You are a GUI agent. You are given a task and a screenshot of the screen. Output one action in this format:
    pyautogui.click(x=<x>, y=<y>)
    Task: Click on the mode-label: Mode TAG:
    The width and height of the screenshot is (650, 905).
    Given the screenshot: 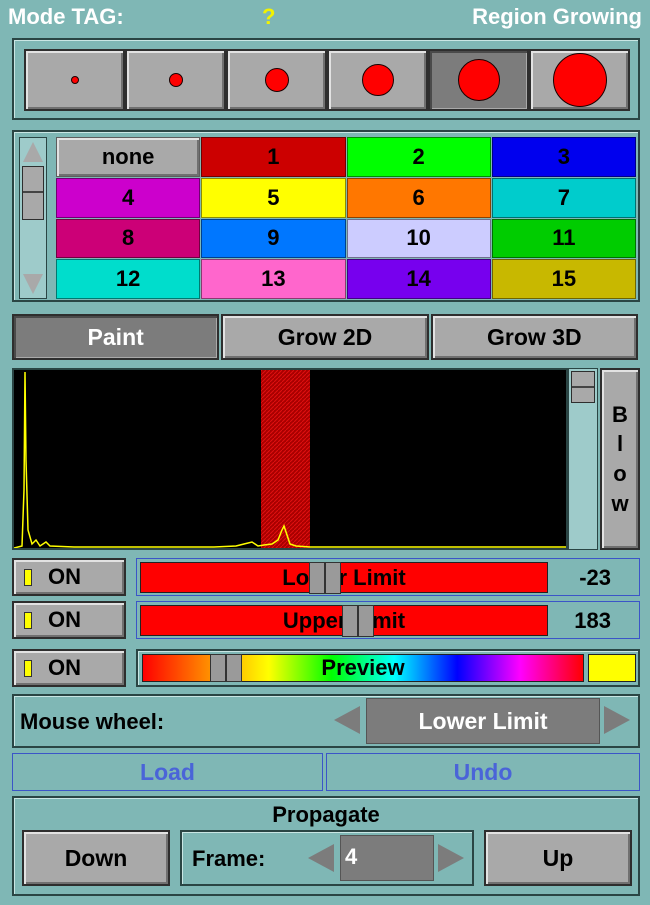 What is the action you would take?
    pyautogui.click(x=66, y=16)
    